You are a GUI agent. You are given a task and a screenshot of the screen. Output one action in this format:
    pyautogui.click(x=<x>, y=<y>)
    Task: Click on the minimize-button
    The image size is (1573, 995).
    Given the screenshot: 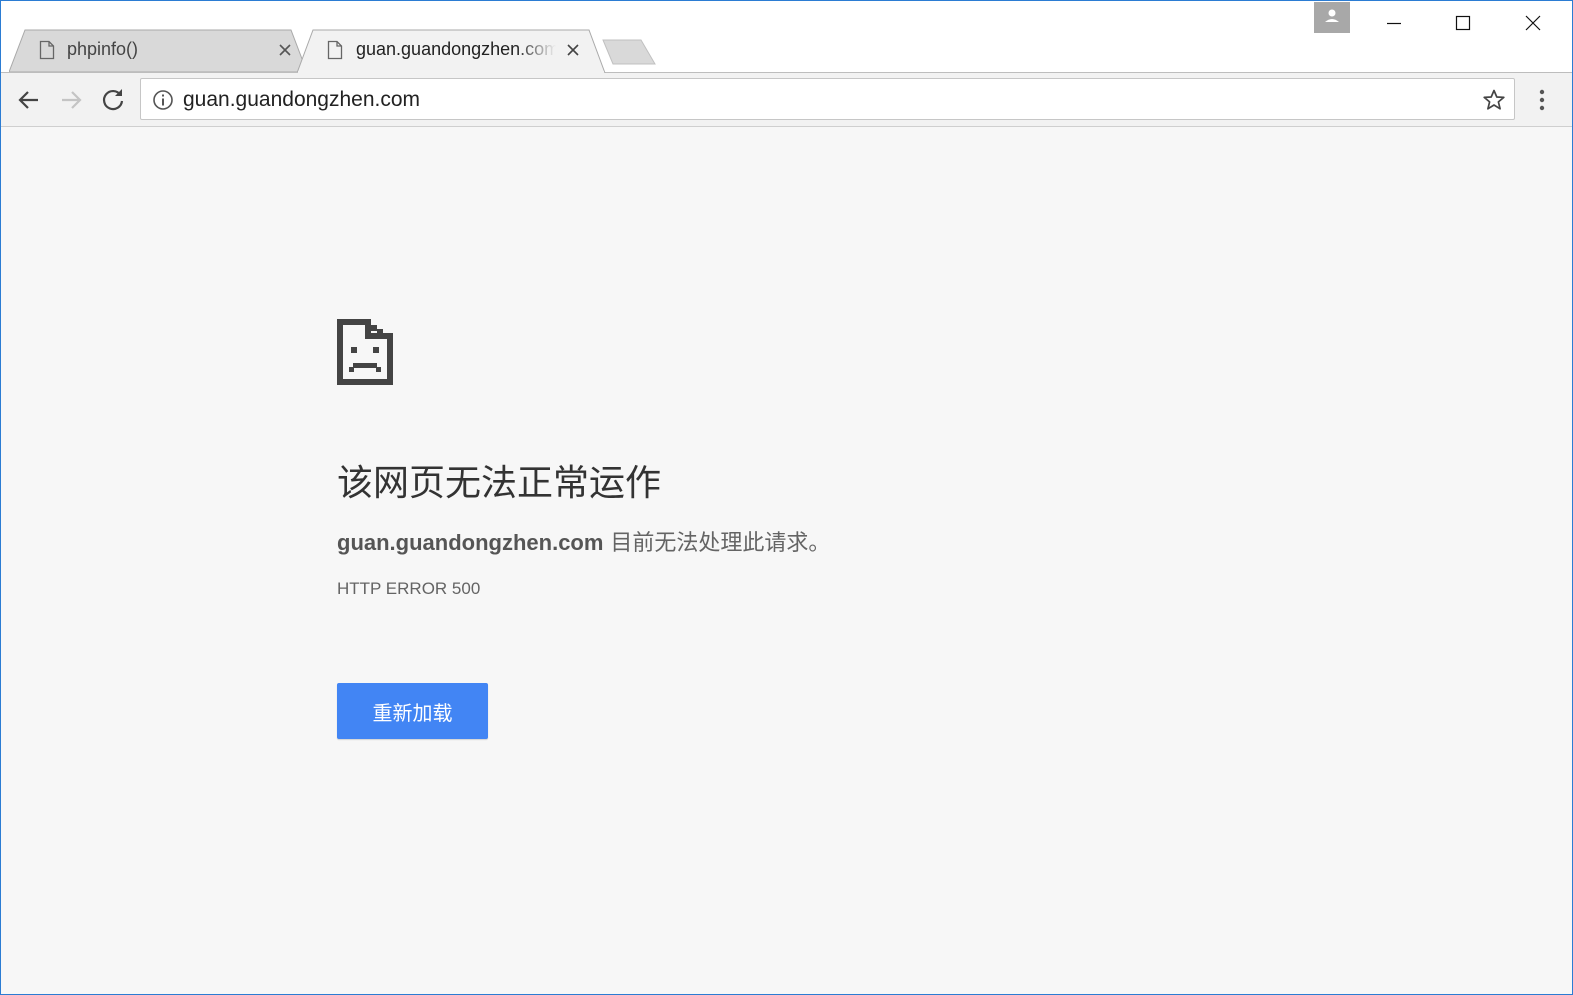 What is the action you would take?
    pyautogui.click(x=1394, y=23)
    